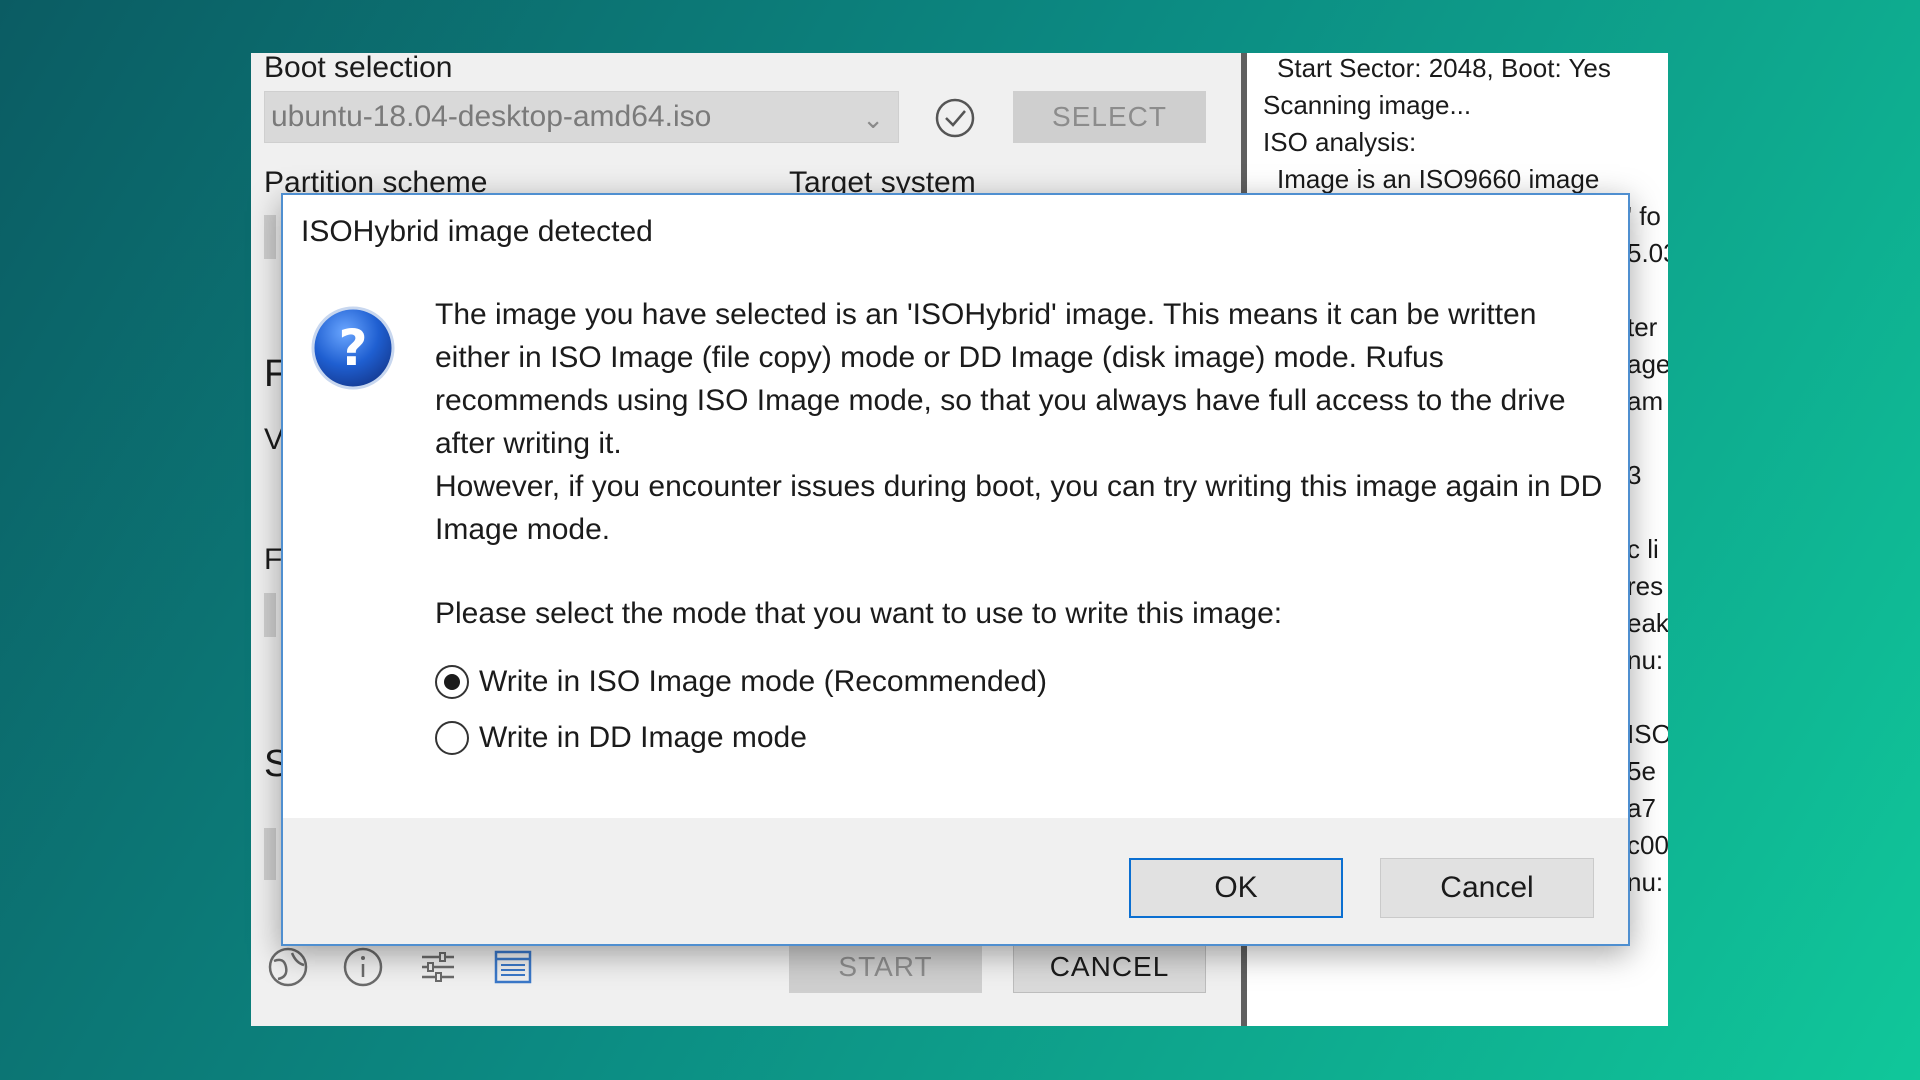 The height and width of the screenshot is (1080, 1920). What do you see at coordinates (452, 738) in the screenshot?
I see `radio-button` at bounding box center [452, 738].